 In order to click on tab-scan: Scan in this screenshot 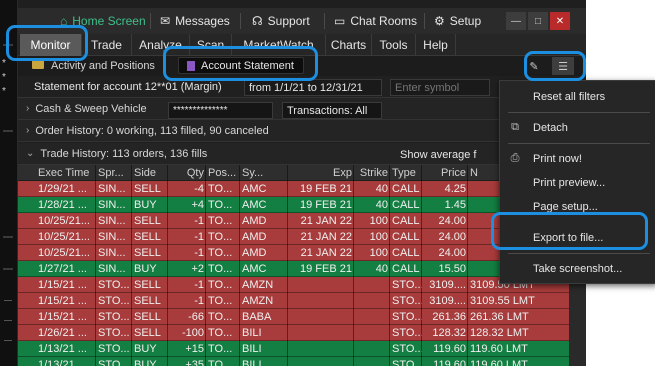, I will do `click(211, 45)`.